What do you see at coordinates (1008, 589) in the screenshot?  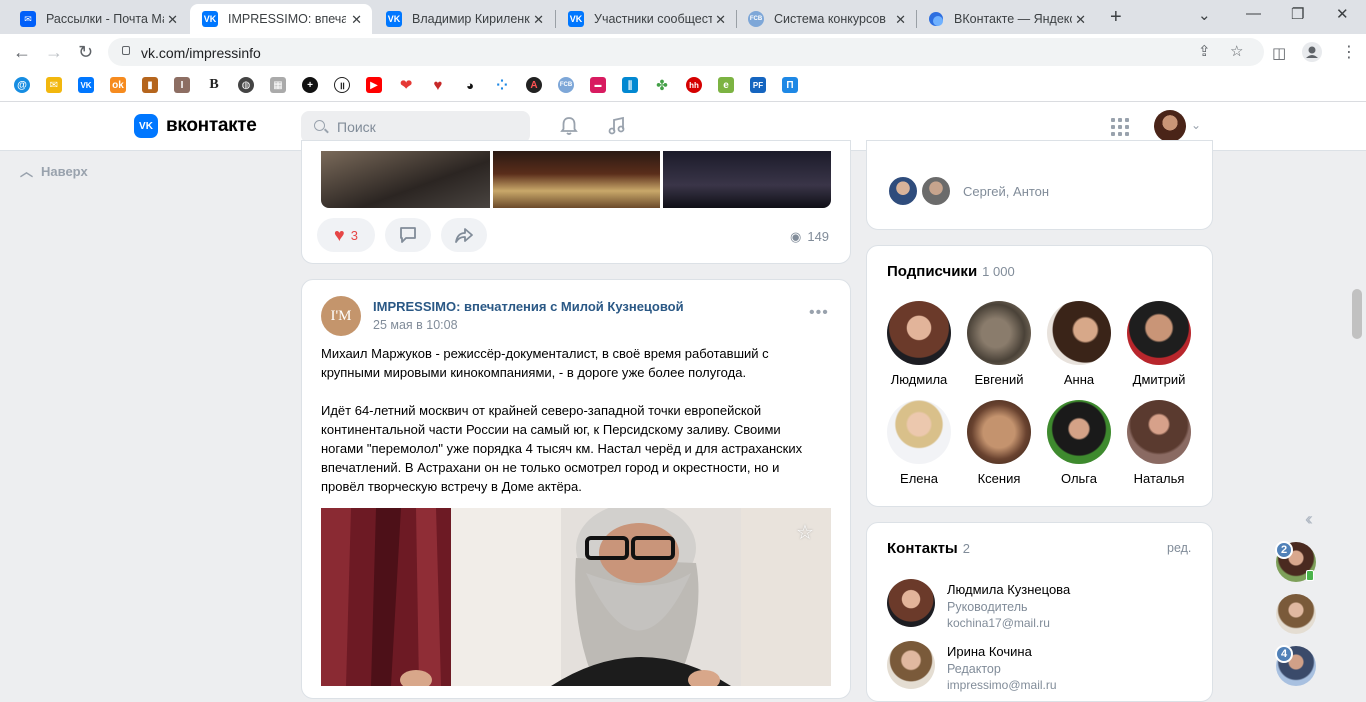 I see `contact-name: Людмила Кузнецова` at bounding box center [1008, 589].